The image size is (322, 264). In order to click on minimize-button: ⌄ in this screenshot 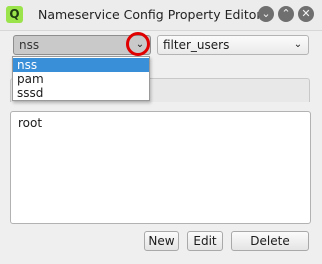, I will do `click(266, 14)`.